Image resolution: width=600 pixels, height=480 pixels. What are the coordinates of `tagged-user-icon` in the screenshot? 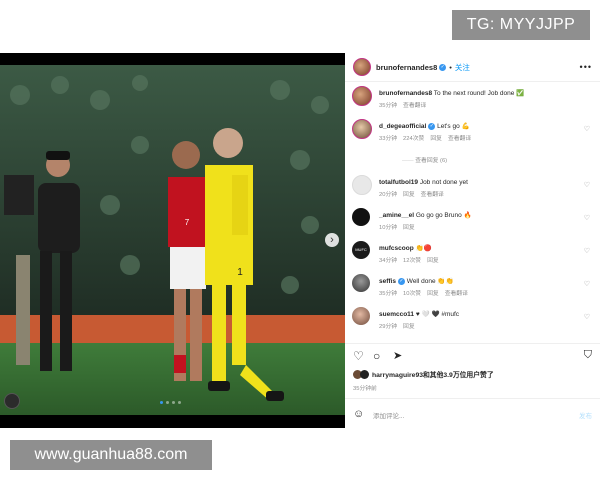 It's located at (12, 401).